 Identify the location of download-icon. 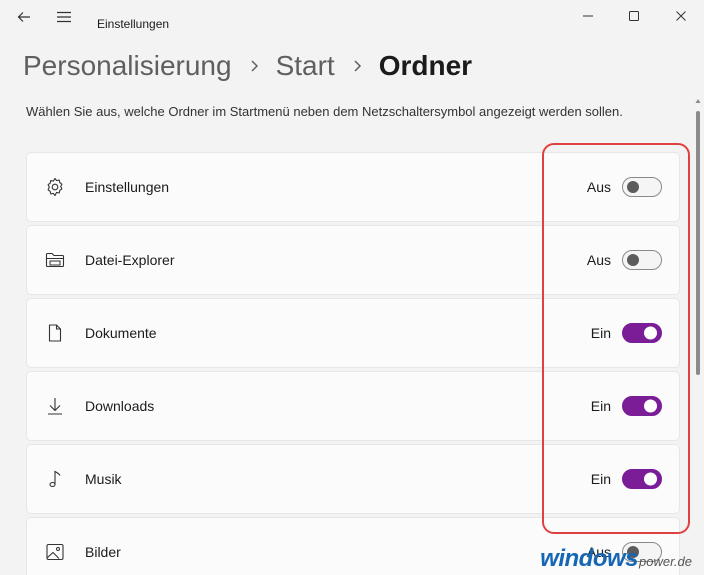
(55, 406).